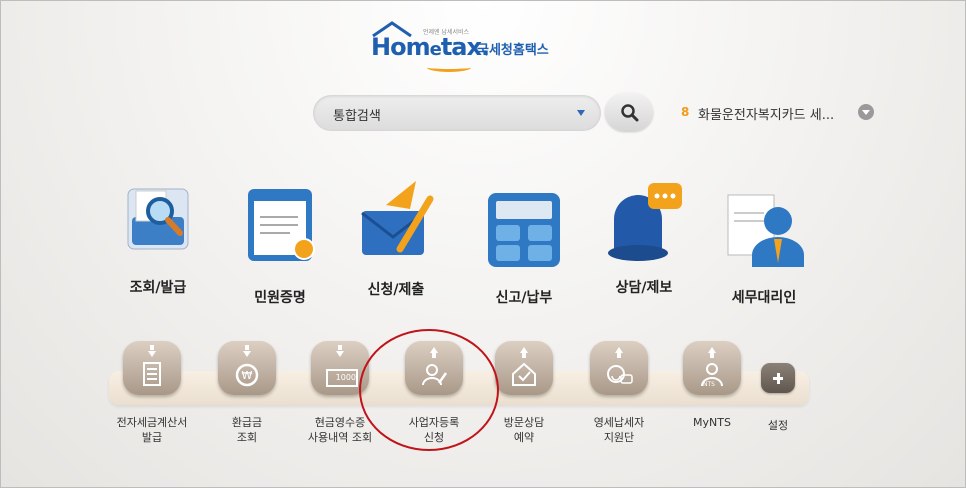  I want to click on menu-label: 세무대리인, so click(764, 298).